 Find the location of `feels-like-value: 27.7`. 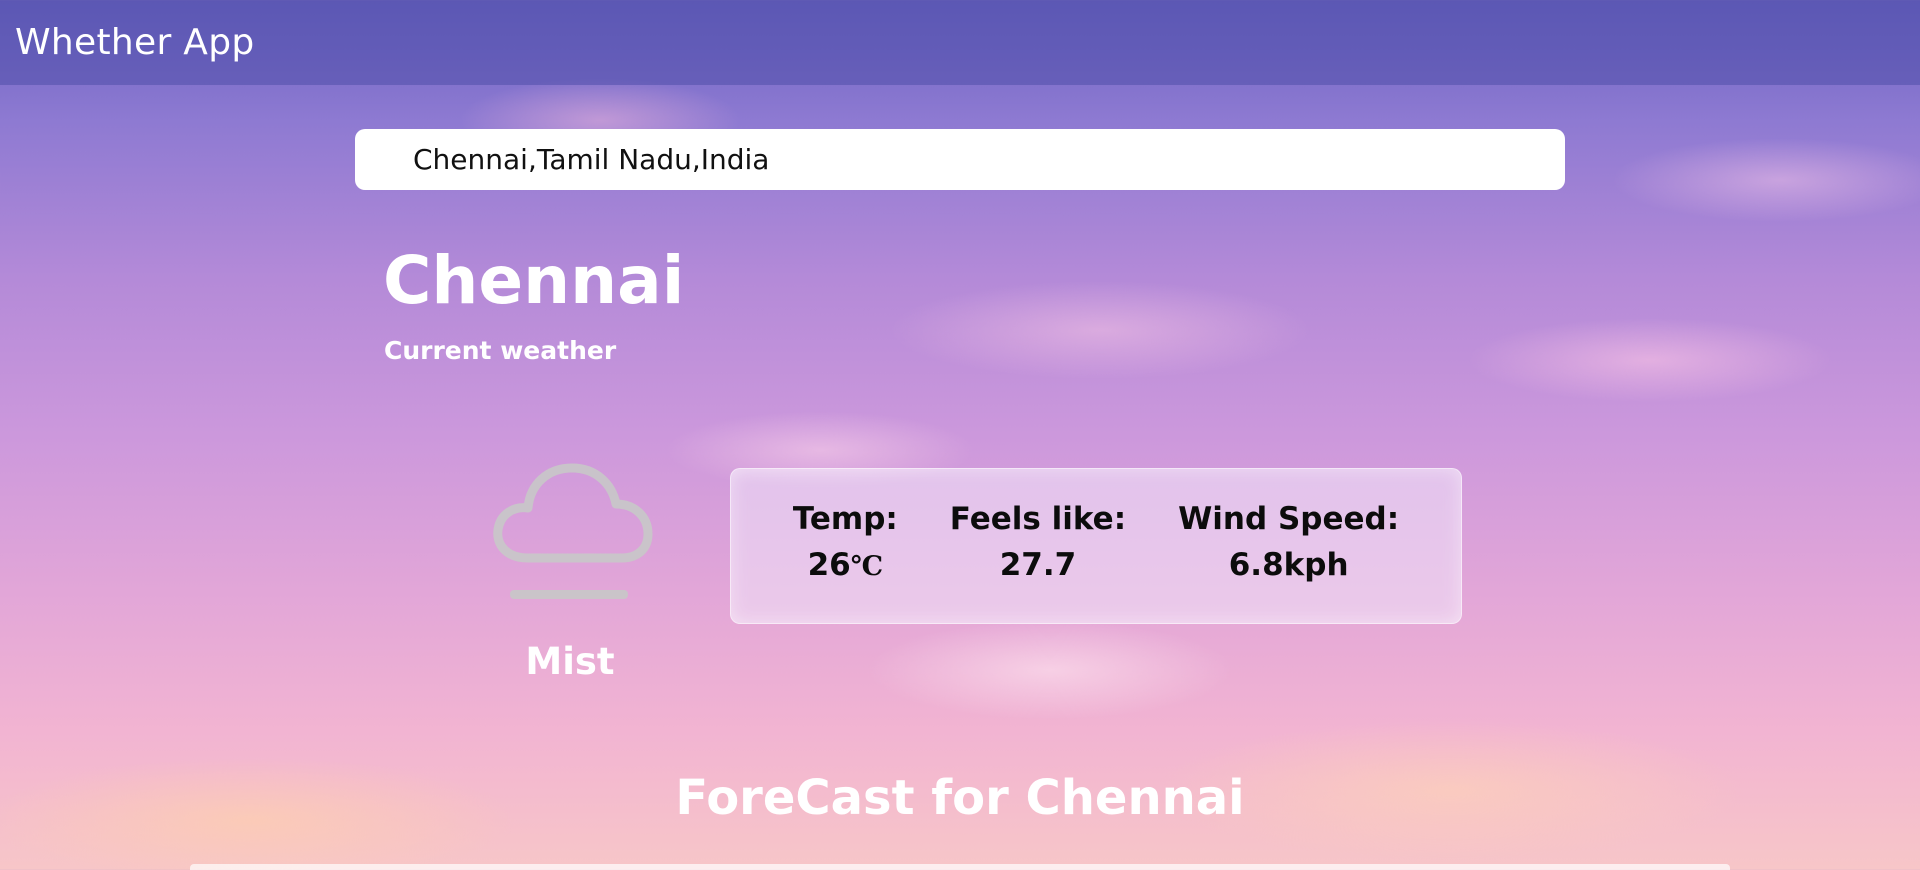

feels-like-value: 27.7 is located at coordinates (1038, 565).